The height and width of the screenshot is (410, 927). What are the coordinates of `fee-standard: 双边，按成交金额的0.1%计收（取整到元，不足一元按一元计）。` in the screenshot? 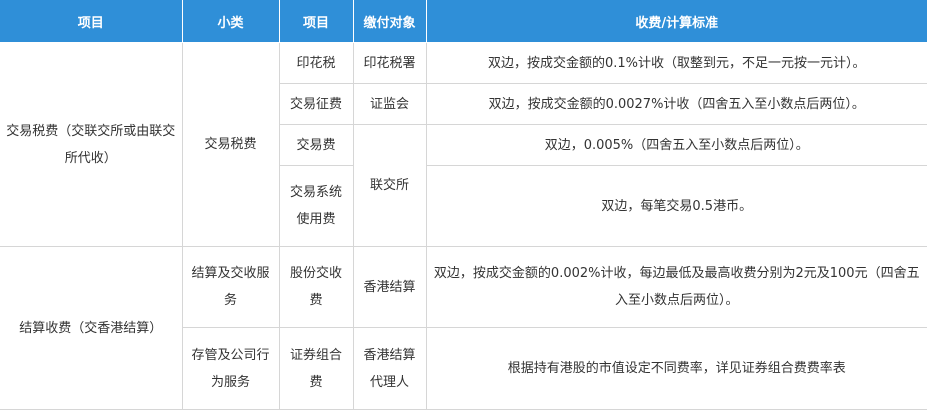 It's located at (676, 63).